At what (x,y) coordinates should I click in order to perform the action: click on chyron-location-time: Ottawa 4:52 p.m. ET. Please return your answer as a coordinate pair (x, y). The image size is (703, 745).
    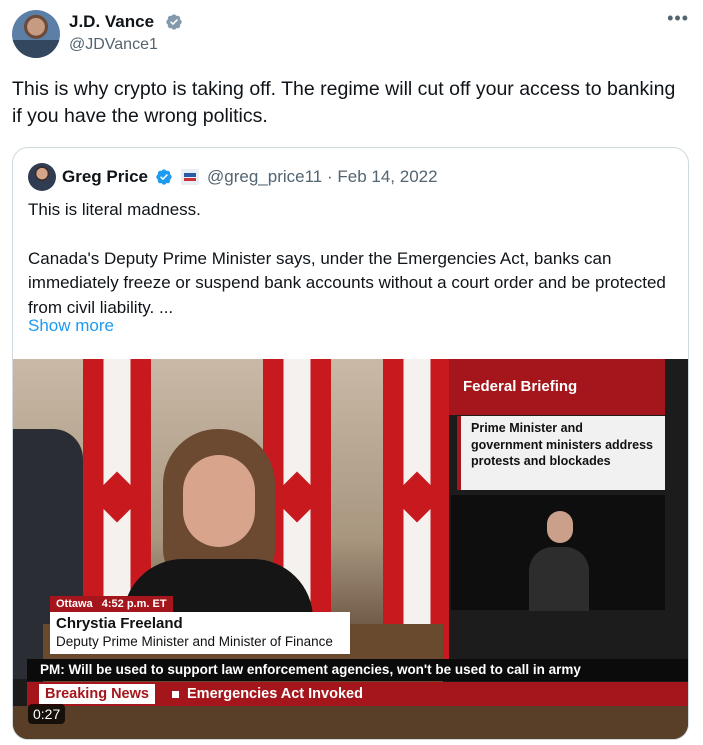
    Looking at the image, I should click on (111, 604).